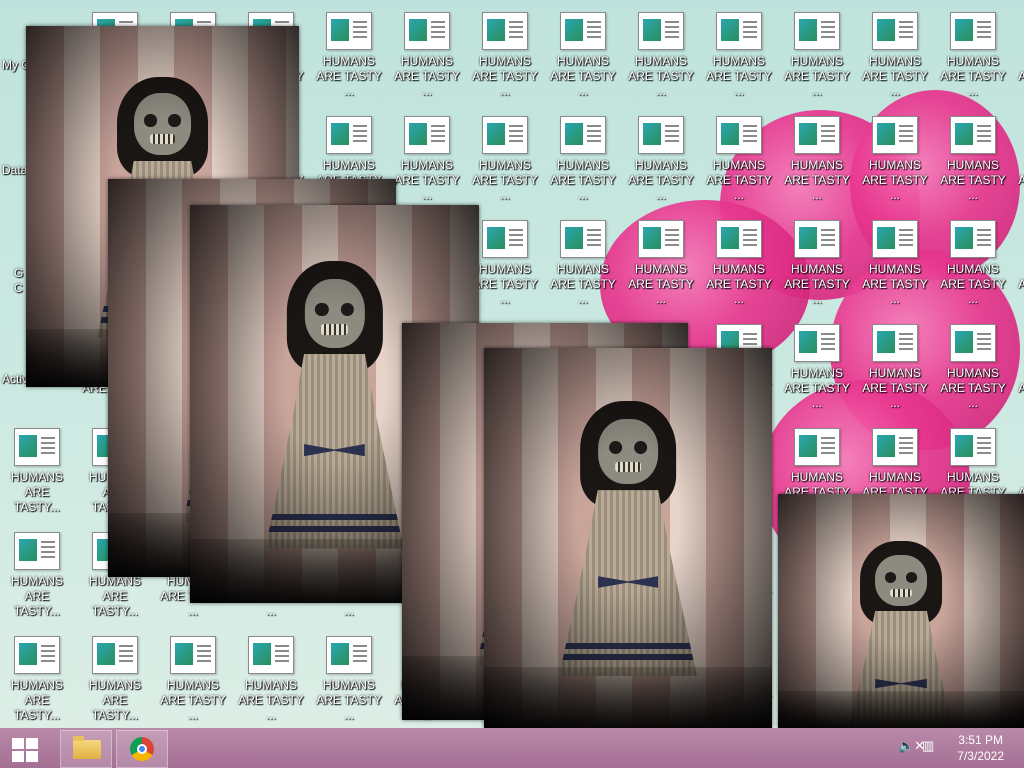 This screenshot has height=768, width=1024. I want to click on clock-time: 3:51 PM, so click(980, 740).